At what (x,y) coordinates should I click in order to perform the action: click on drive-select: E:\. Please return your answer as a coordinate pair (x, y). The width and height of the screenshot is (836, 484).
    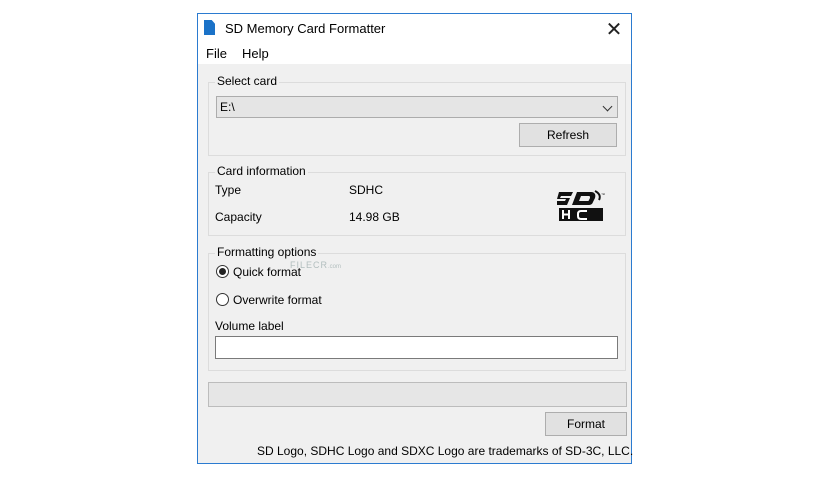
    Looking at the image, I should click on (417, 107).